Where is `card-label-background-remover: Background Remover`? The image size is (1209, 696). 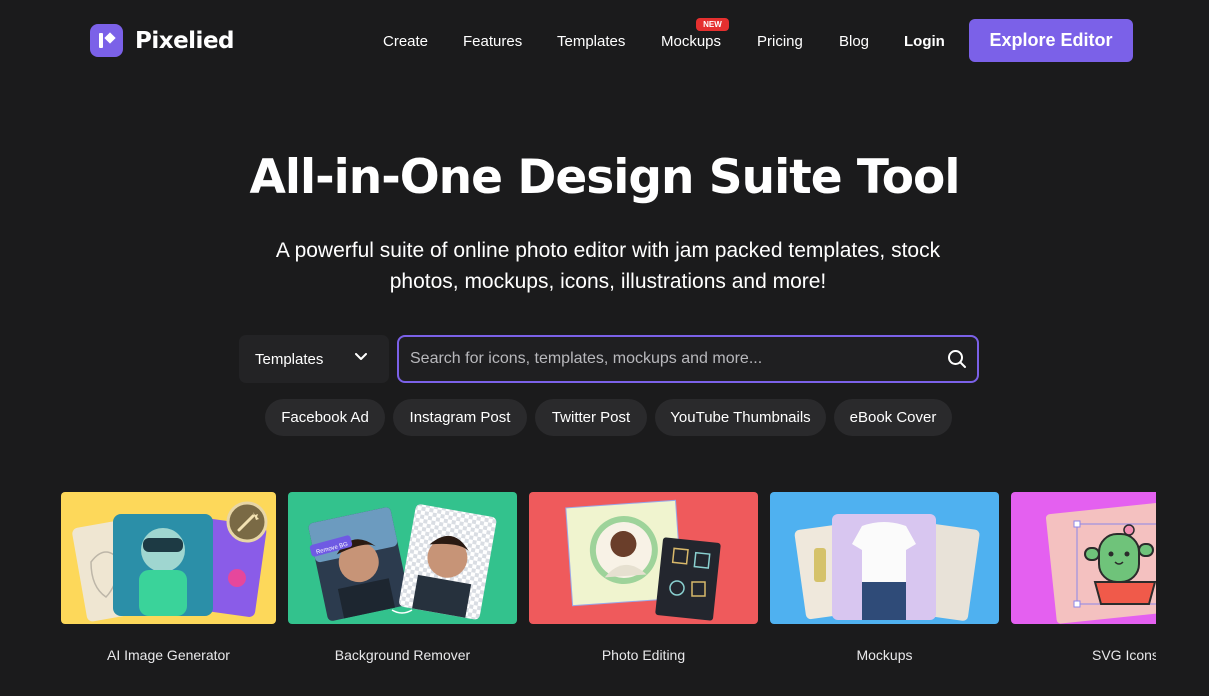
card-label-background-remover: Background Remover is located at coordinates (402, 655).